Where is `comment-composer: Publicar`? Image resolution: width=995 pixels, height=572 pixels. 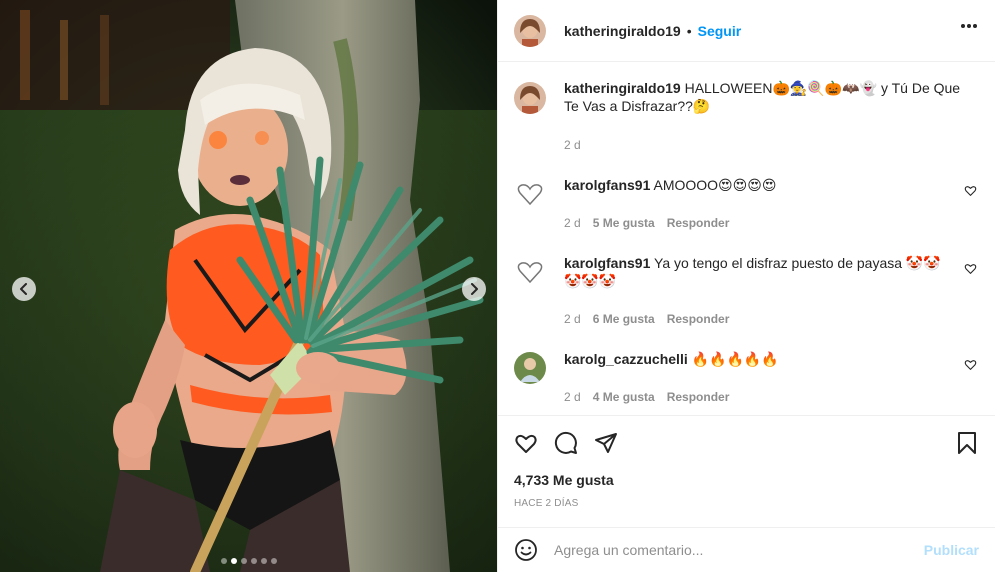
comment-composer: Publicar is located at coordinates (746, 549).